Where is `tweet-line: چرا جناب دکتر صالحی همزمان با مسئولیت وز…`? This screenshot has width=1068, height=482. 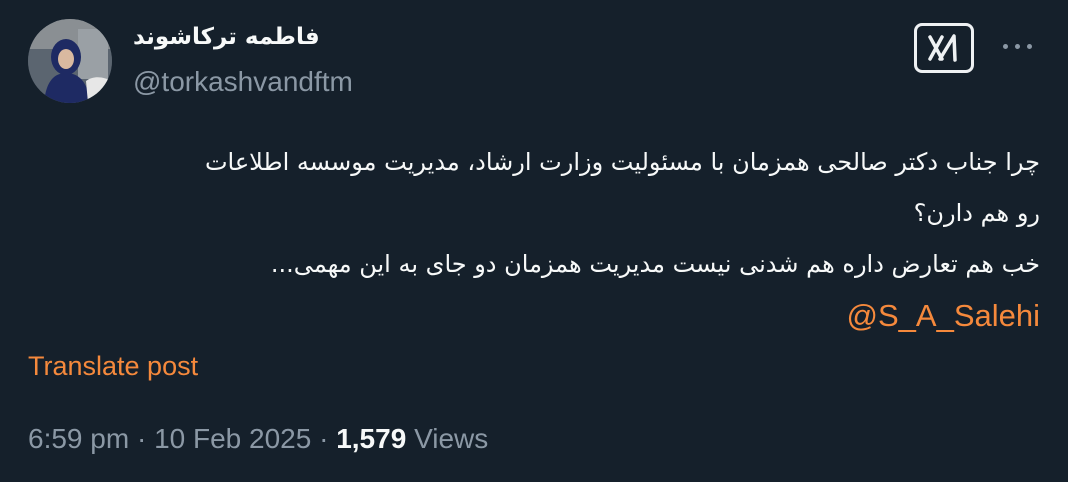
tweet-line: چرا جناب دکتر صالحی همزمان با مسئولیت وز… is located at coordinates (622, 162).